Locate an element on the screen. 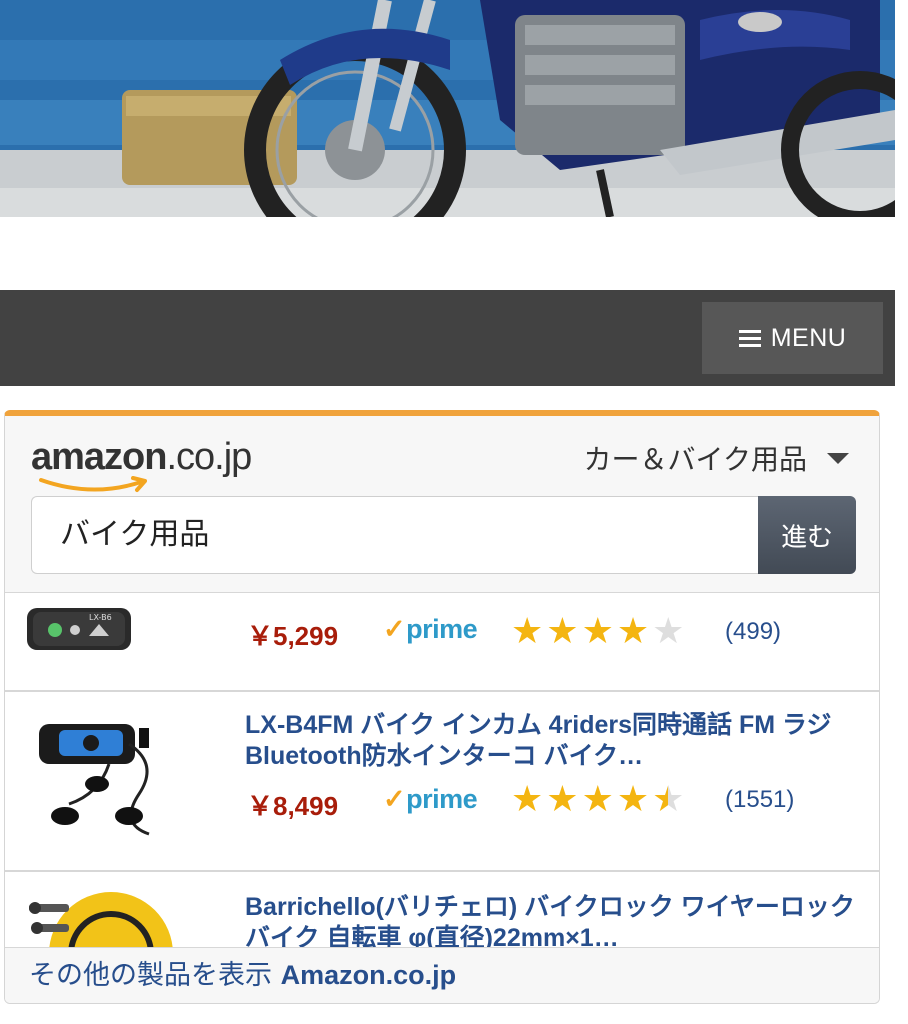 This screenshot has height=1024, width=908. review-count: (1551) is located at coordinates (759, 800).